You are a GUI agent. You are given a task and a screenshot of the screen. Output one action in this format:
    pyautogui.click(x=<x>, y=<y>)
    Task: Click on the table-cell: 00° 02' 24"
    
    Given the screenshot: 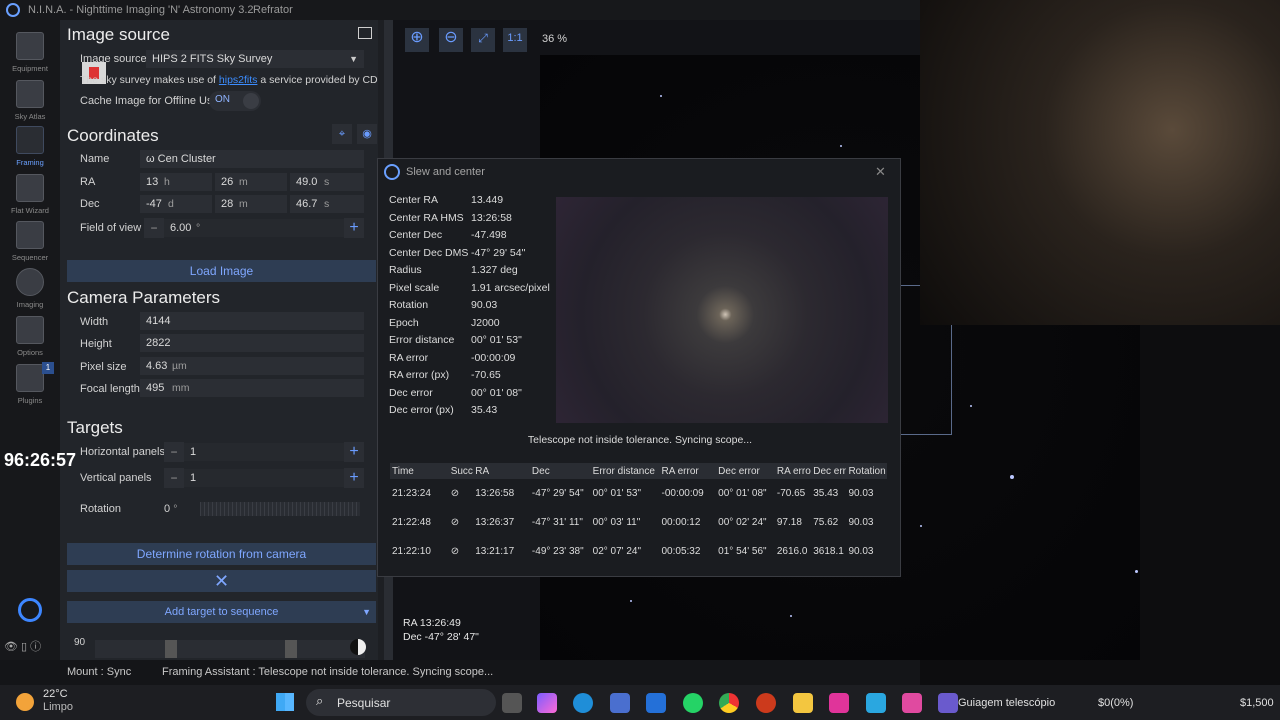 What is the action you would take?
    pyautogui.click(x=742, y=522)
    